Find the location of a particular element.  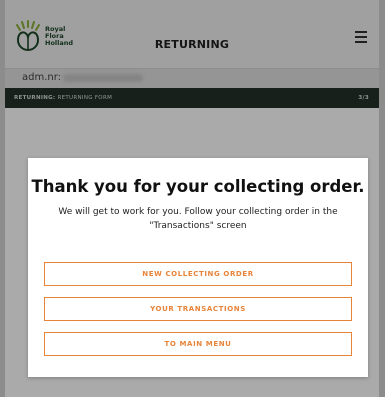

new-collecting-order-button: NEW COLLECTING ORDER is located at coordinates (198, 274).